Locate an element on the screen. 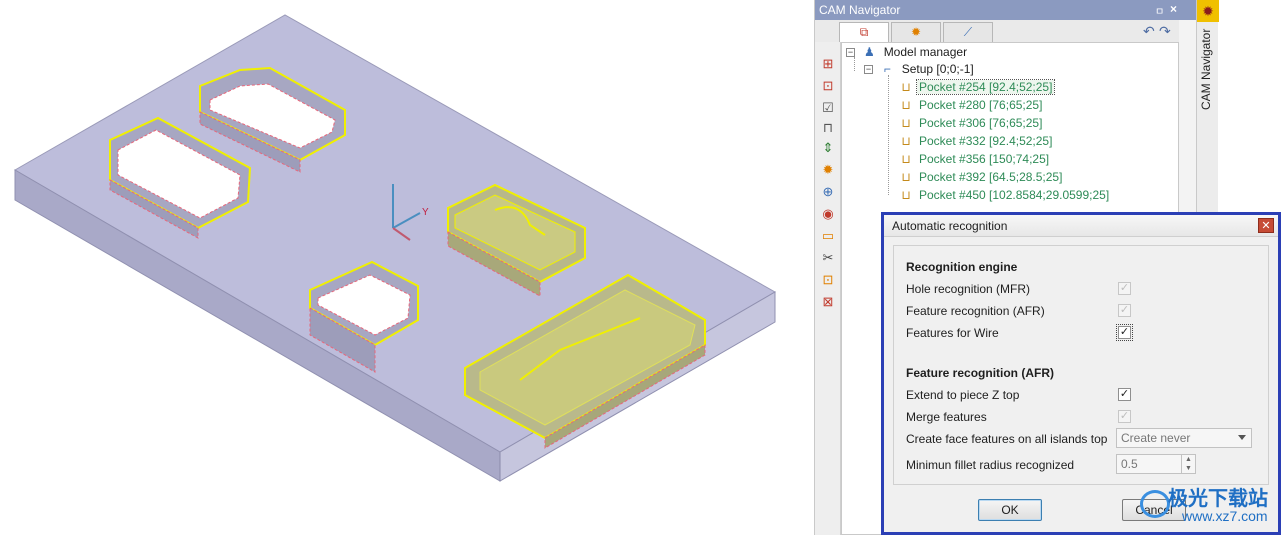 The height and width of the screenshot is (535, 1284). merge-features-label: Merge features is located at coordinates (946, 417).